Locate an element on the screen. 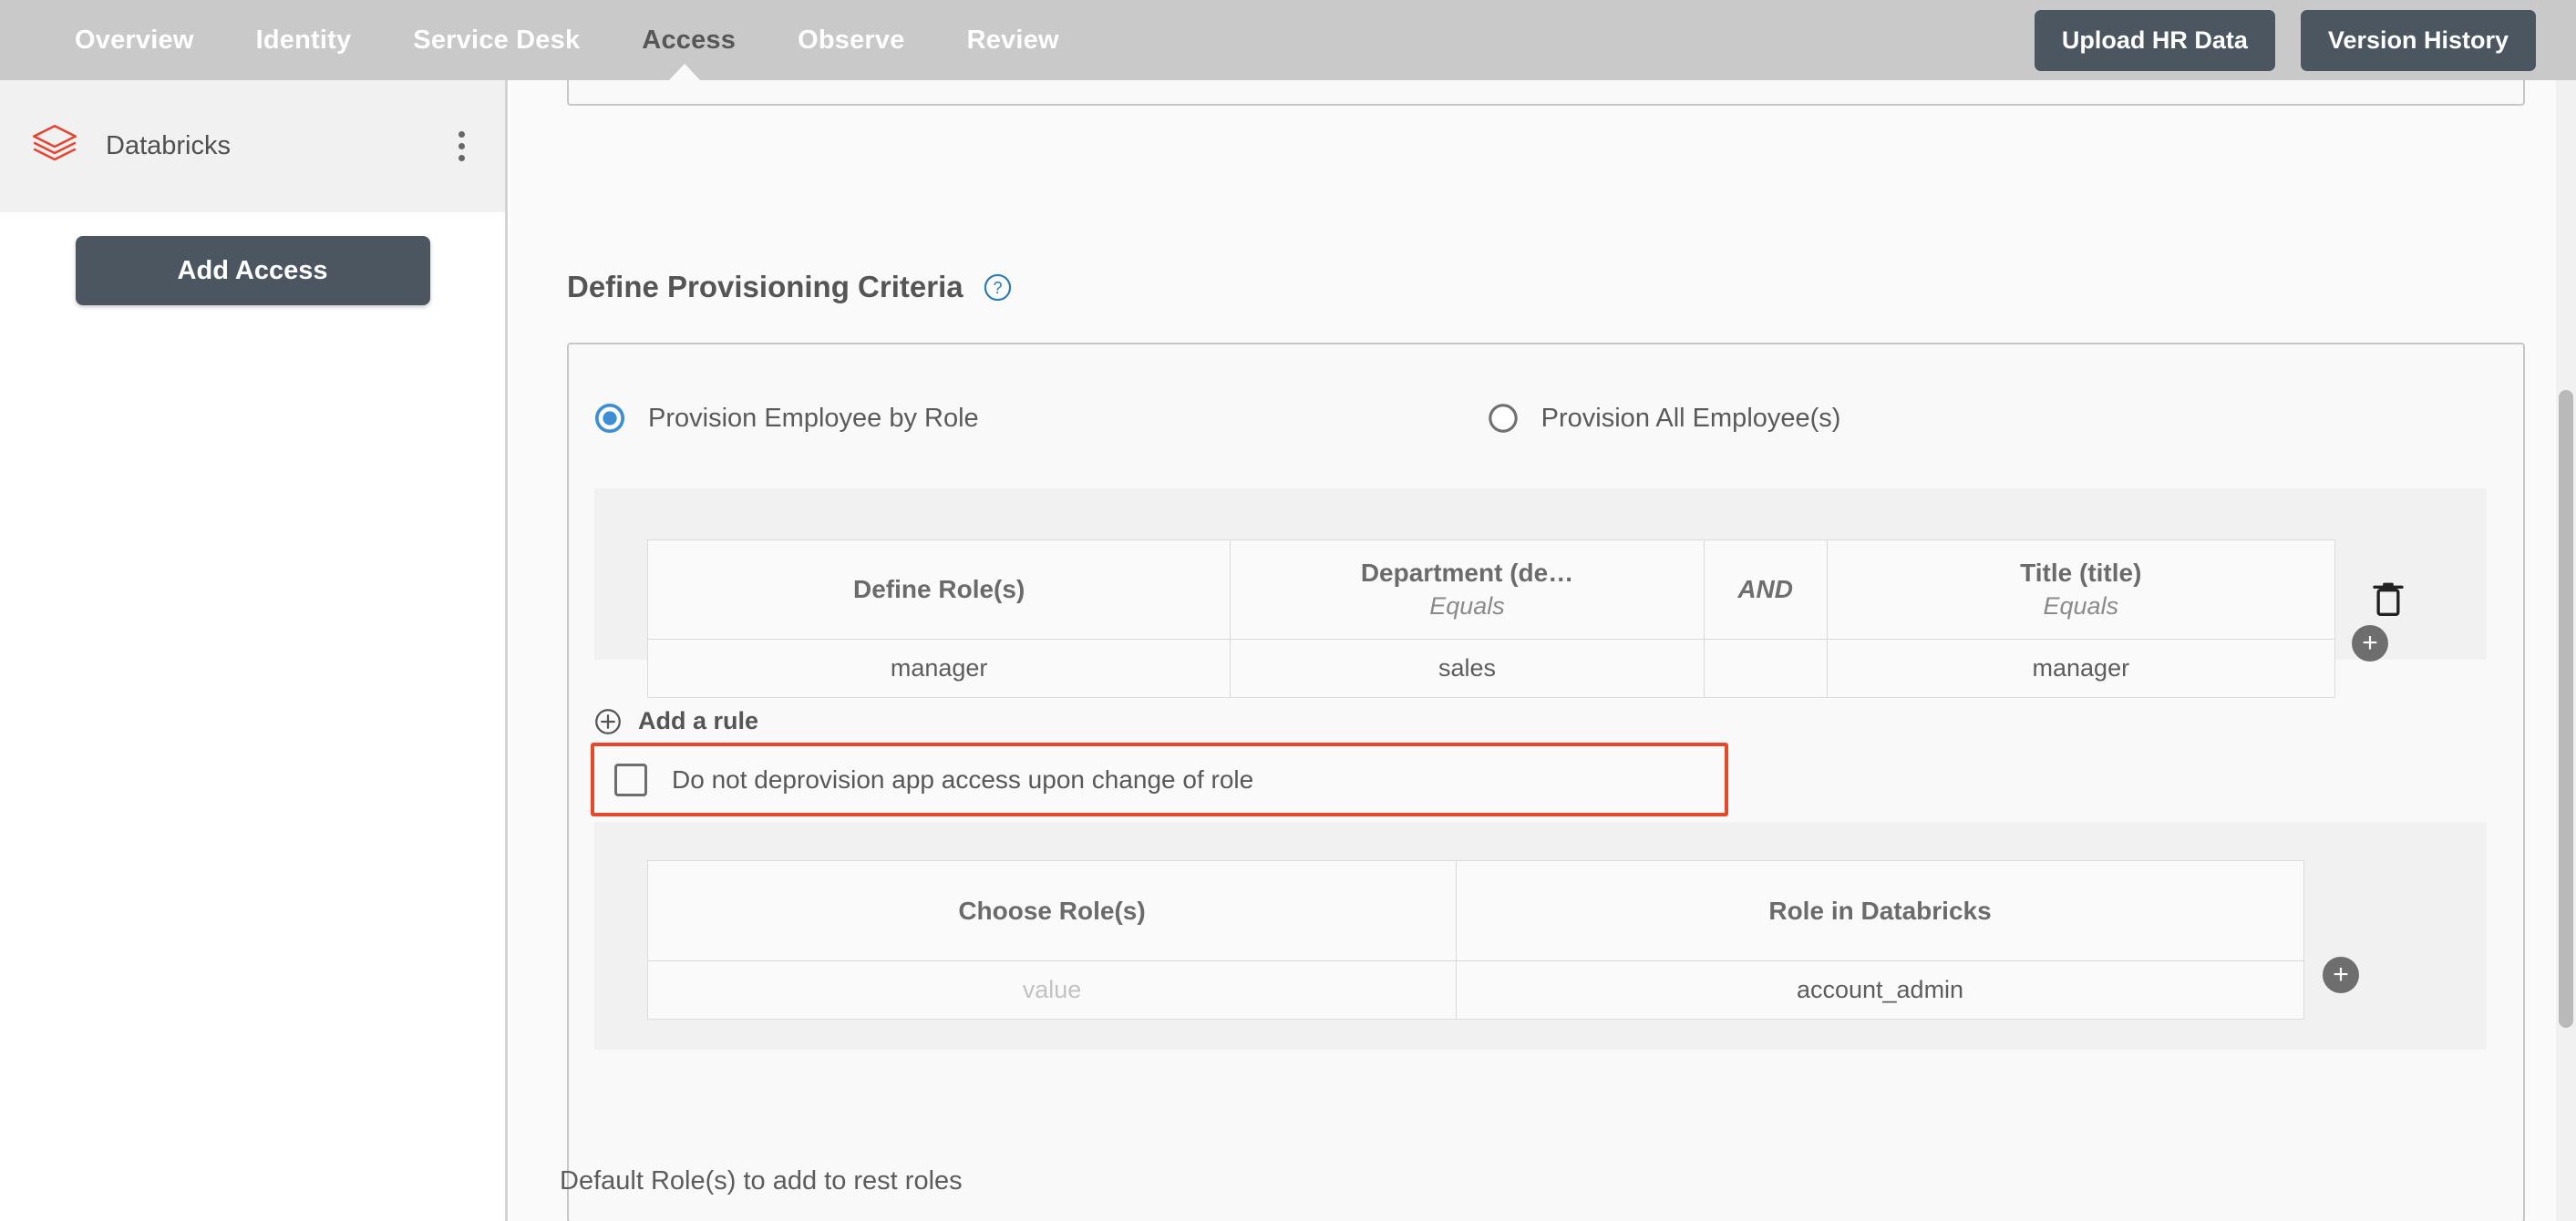  radio-label-by-role: Provision Employee by Role is located at coordinates (813, 418).